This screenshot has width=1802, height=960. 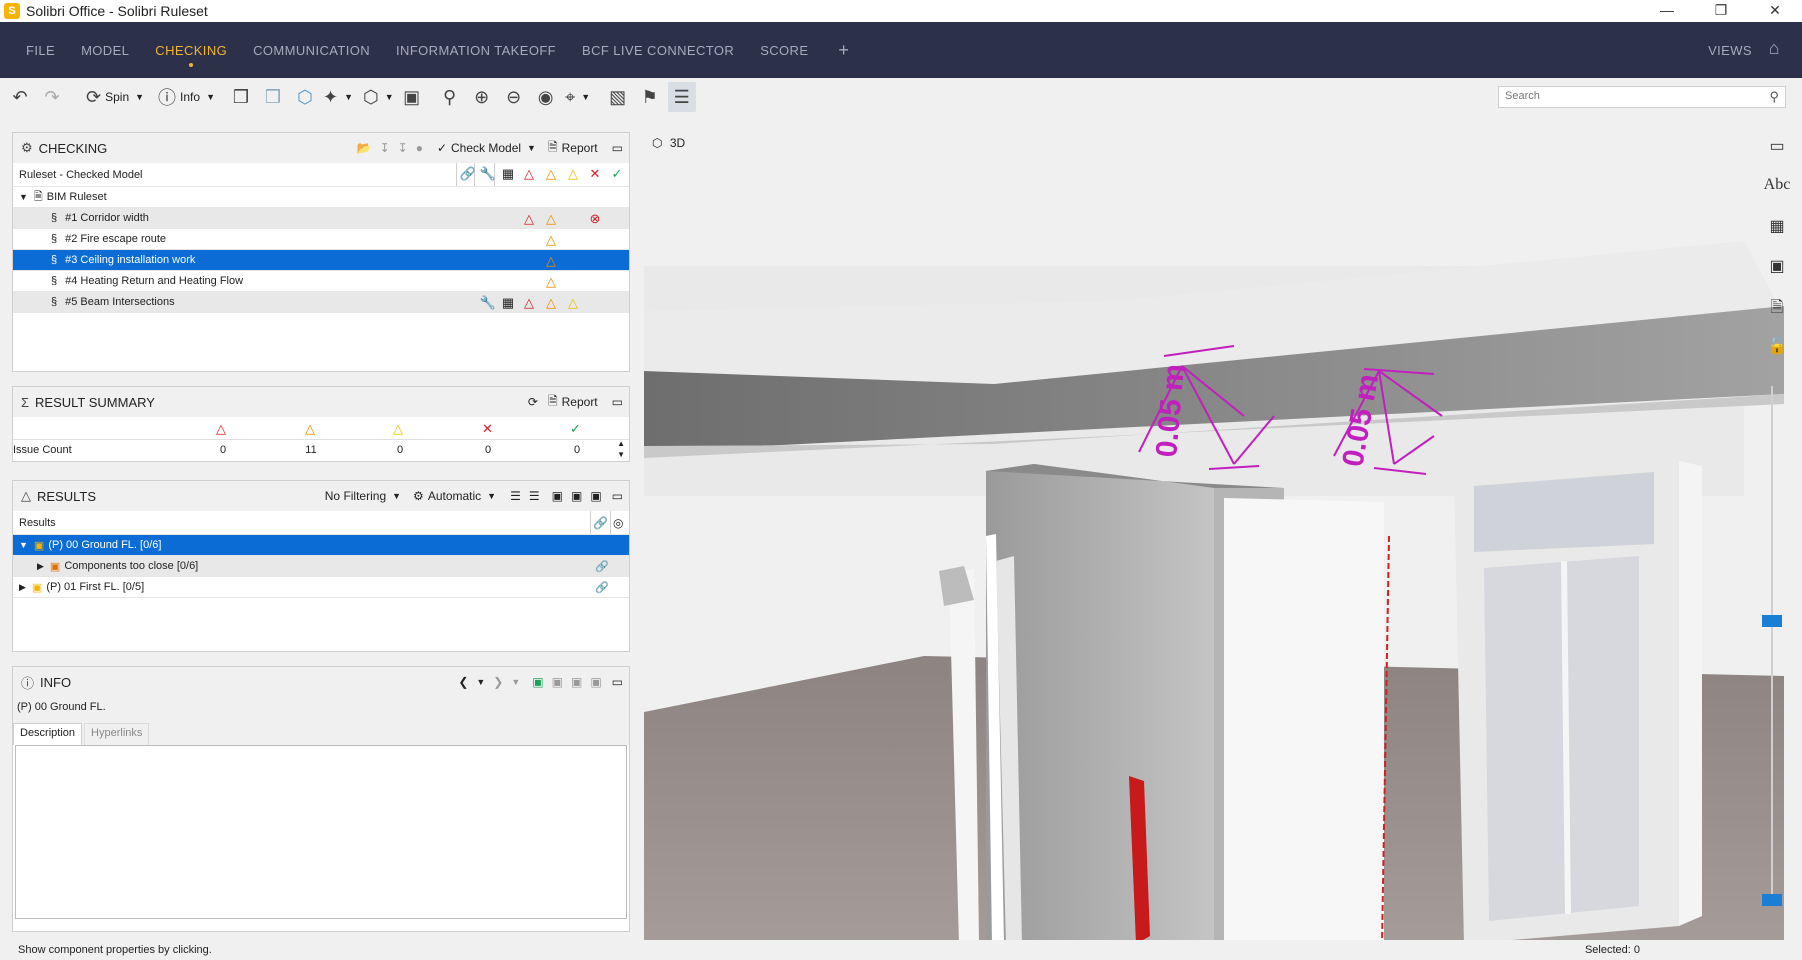 What do you see at coordinates (419, 148) in the screenshot?
I see `stop-icon: ●` at bounding box center [419, 148].